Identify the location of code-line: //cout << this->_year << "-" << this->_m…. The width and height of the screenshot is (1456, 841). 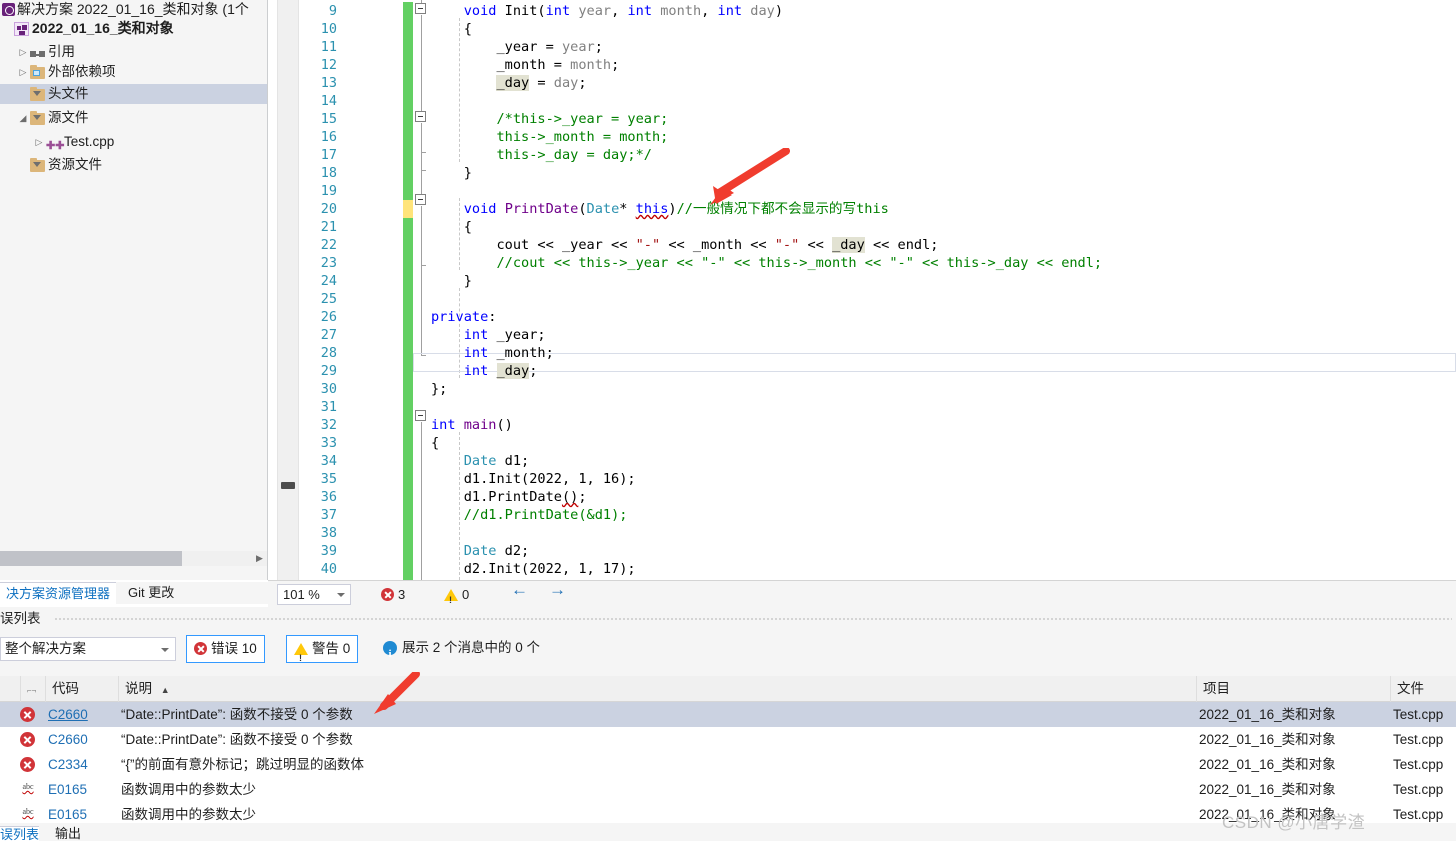
(766, 263).